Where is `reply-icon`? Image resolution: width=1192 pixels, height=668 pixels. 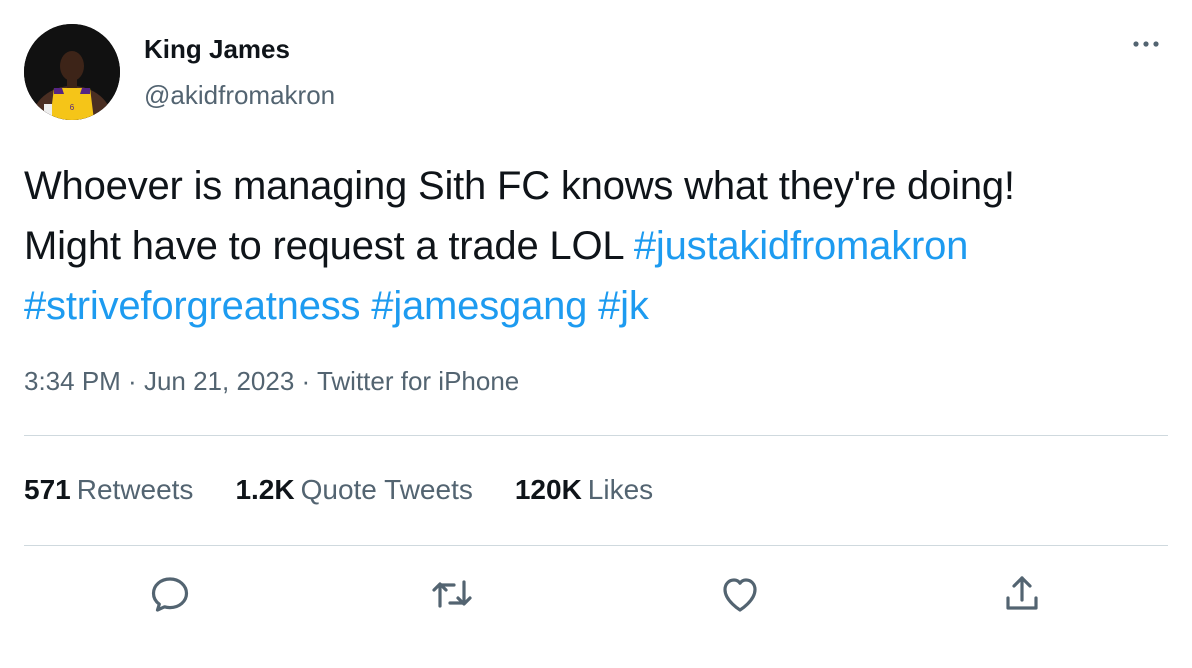
reply-icon is located at coordinates (170, 594).